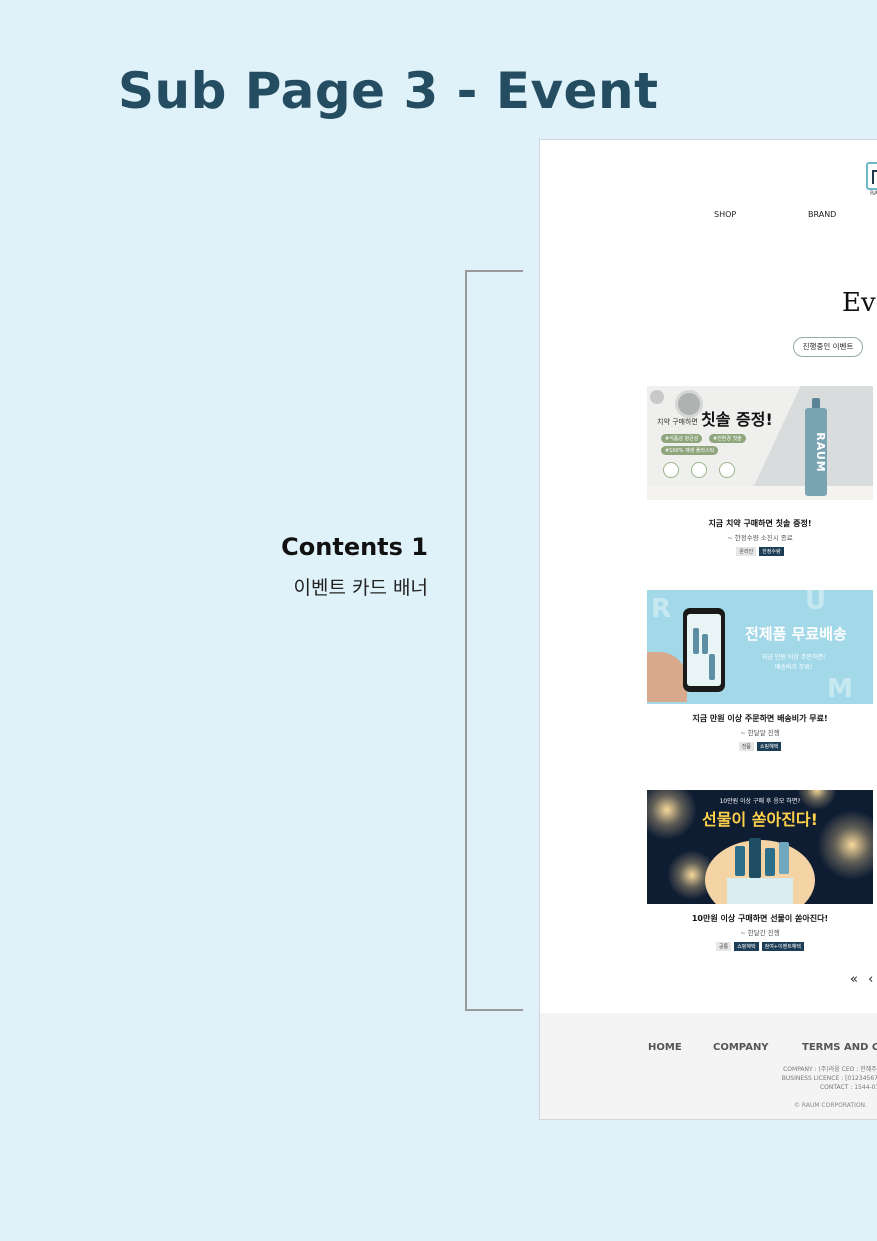  What do you see at coordinates (760, 891) in the screenshot?
I see `gift-podium` at bounding box center [760, 891].